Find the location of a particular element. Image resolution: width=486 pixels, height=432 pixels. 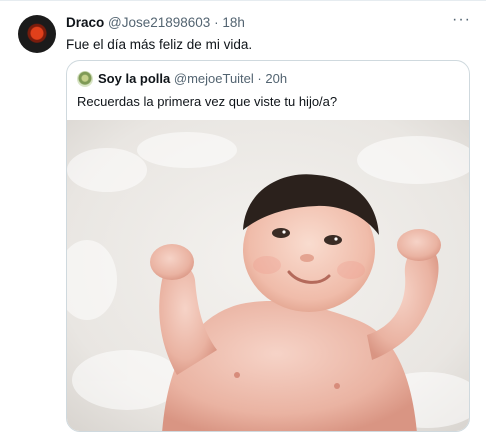

user-handle: @Jose21898603 is located at coordinates (159, 22).